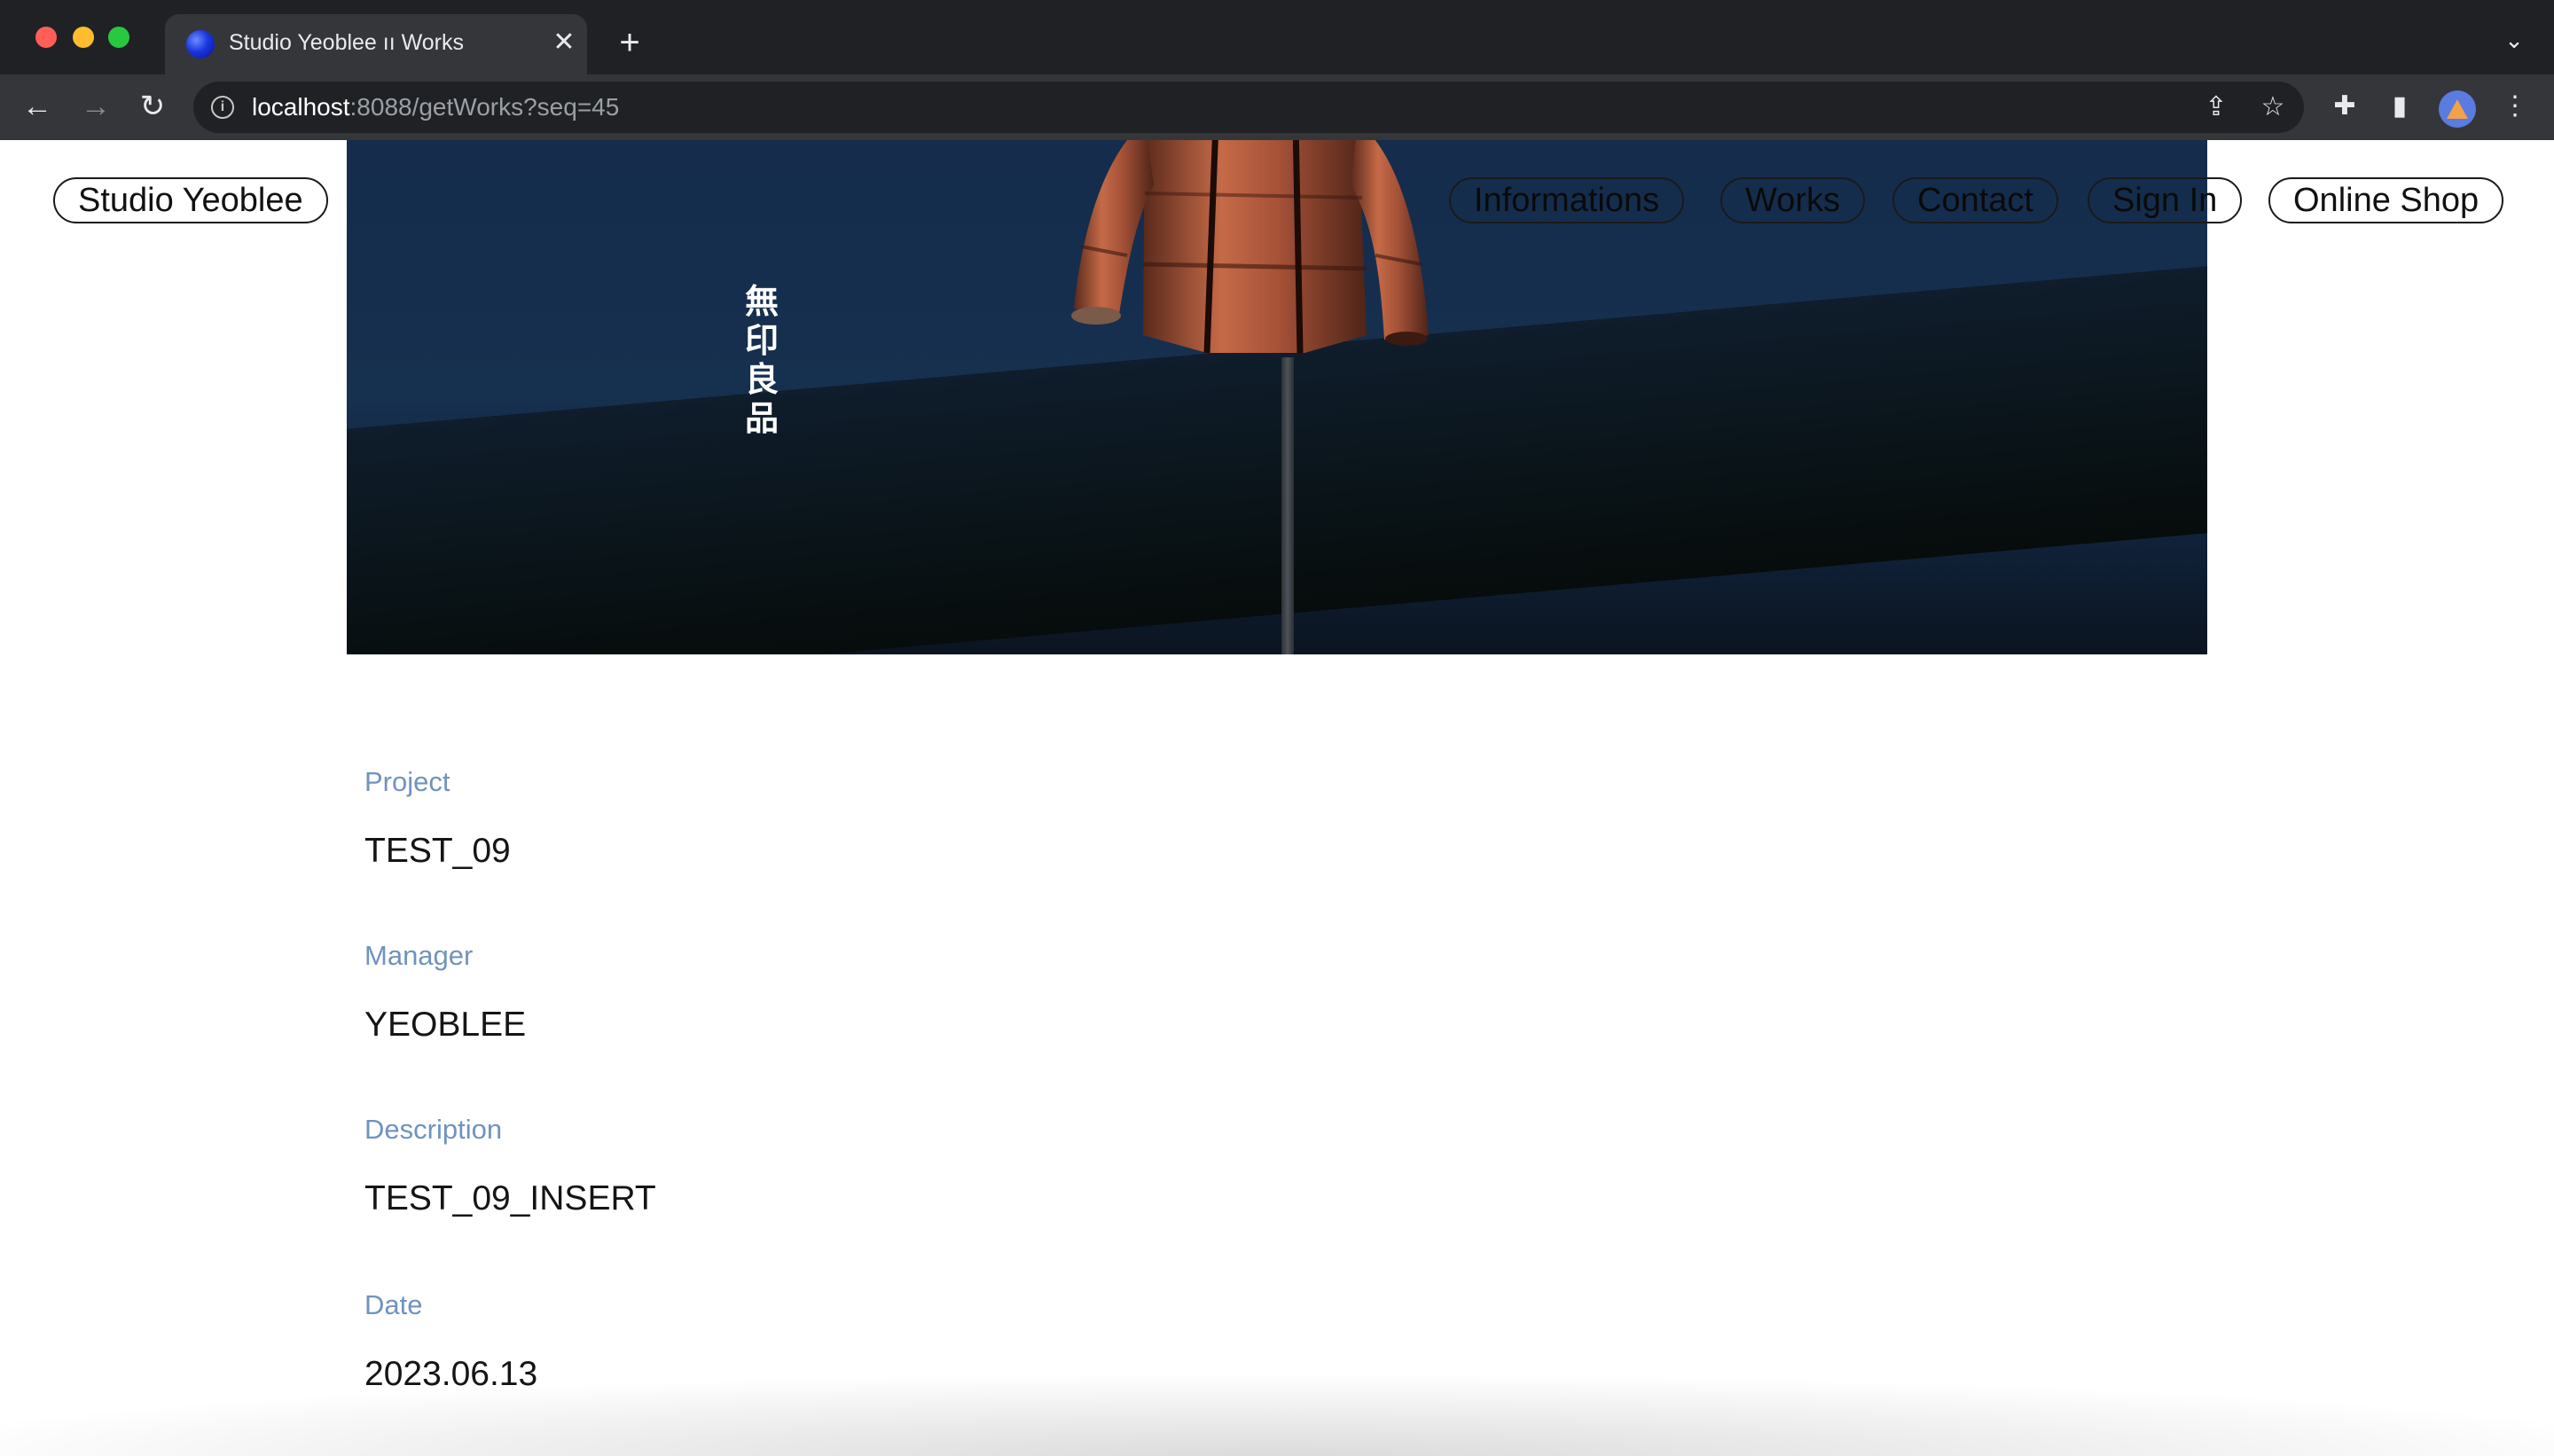  Describe the element at coordinates (437, 851) in the screenshot. I see `project-value: TEST_09` at that location.